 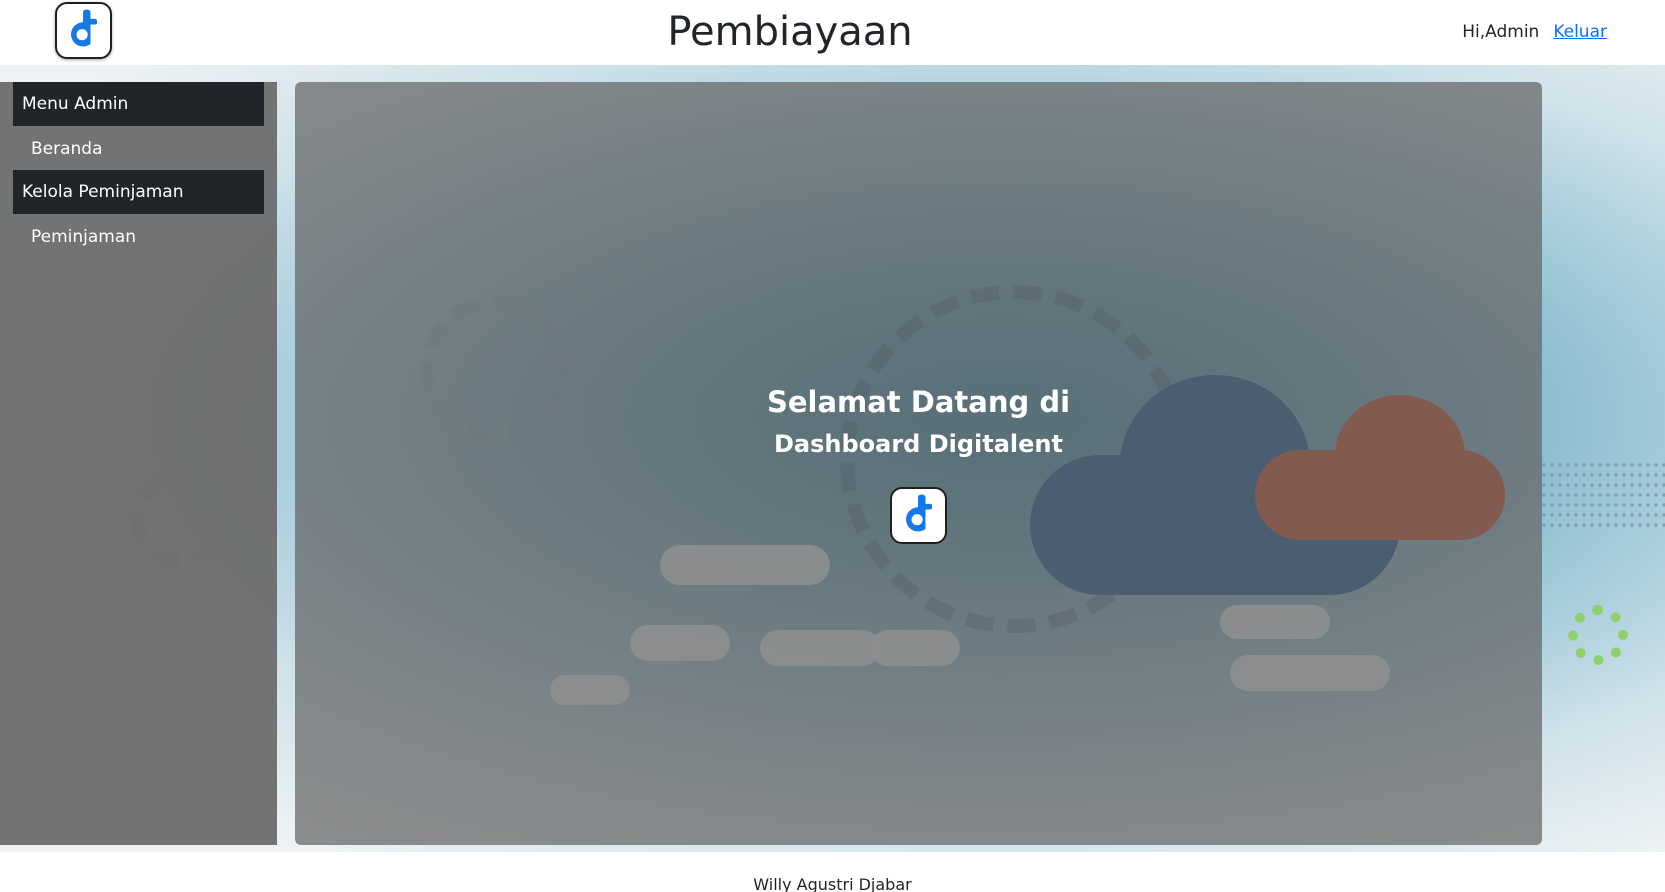 I want to click on sidebar-header-menu-admin: Menu Admin, so click(x=138, y=104).